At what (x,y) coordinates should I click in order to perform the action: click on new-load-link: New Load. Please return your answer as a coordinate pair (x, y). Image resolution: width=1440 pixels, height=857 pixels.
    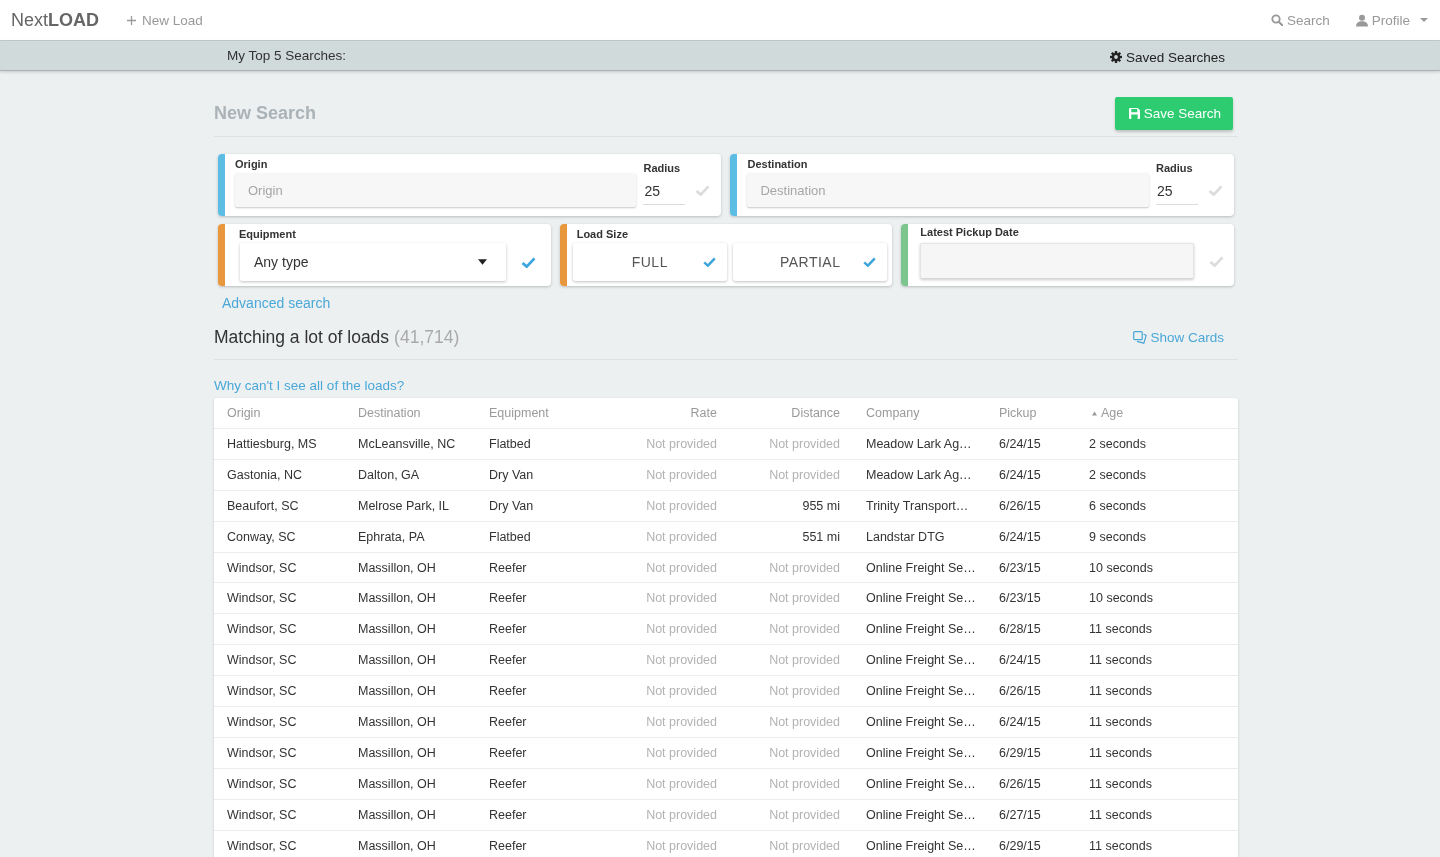
    Looking at the image, I should click on (165, 20).